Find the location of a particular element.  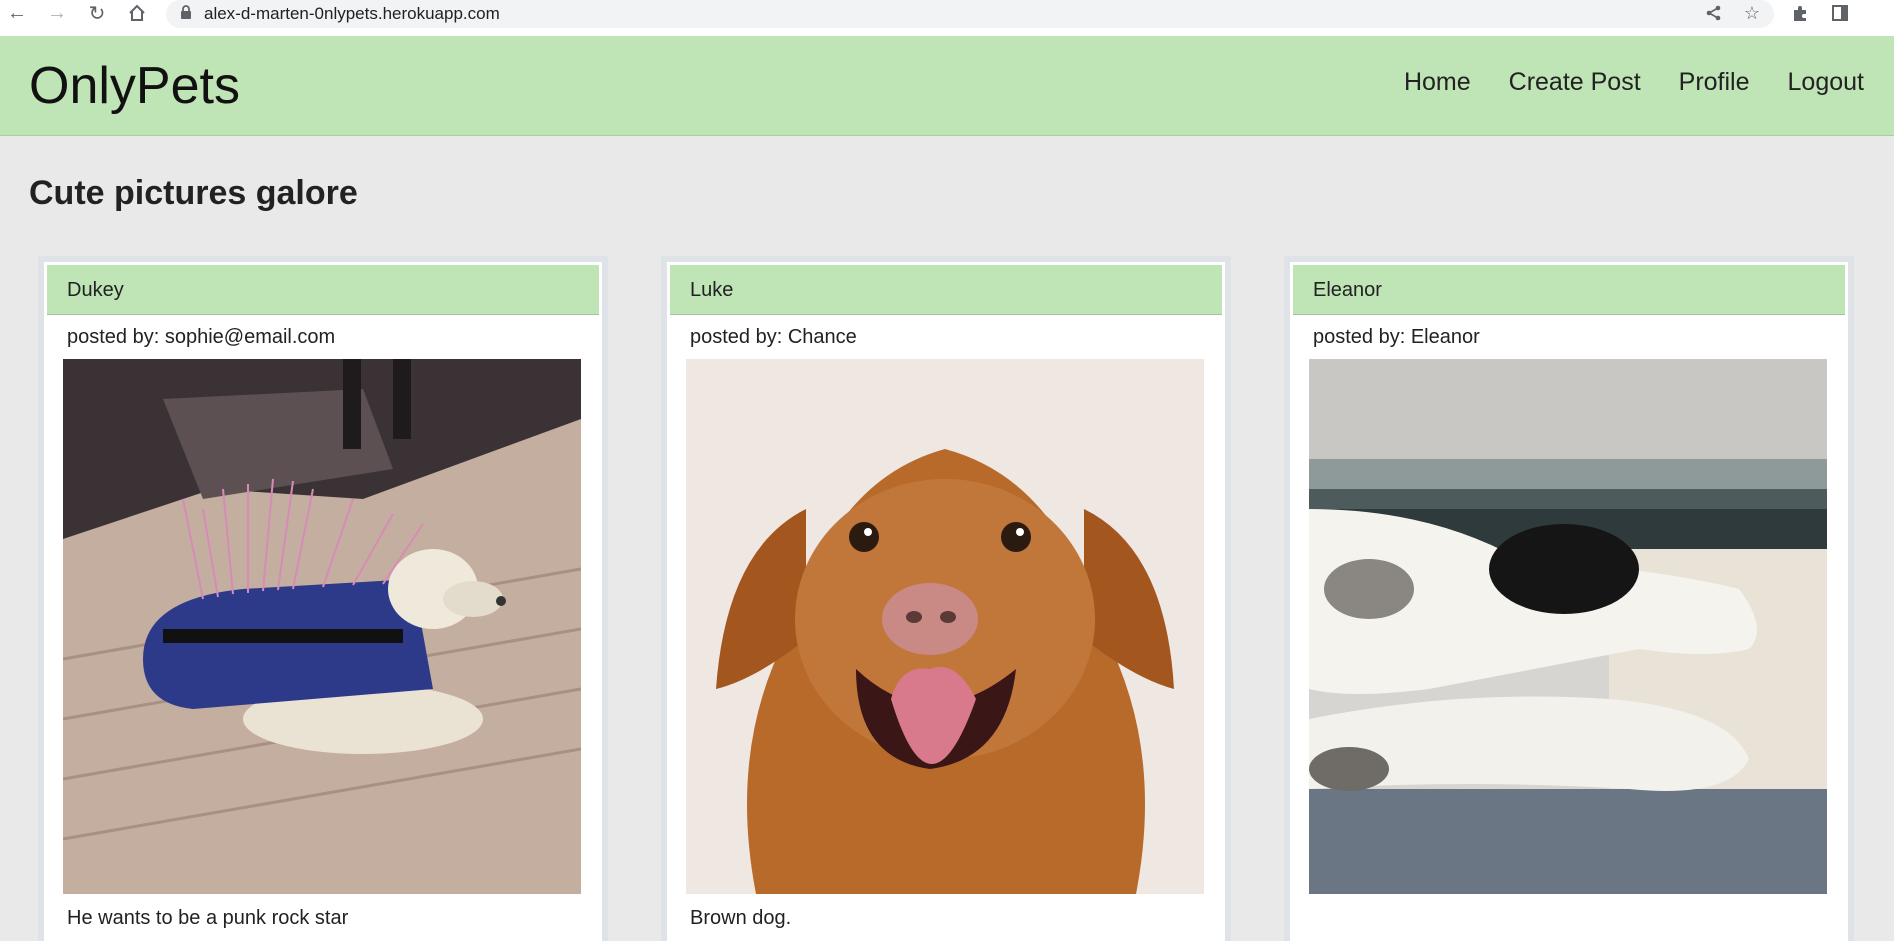

post-pet-name: Dukey is located at coordinates (95, 290).